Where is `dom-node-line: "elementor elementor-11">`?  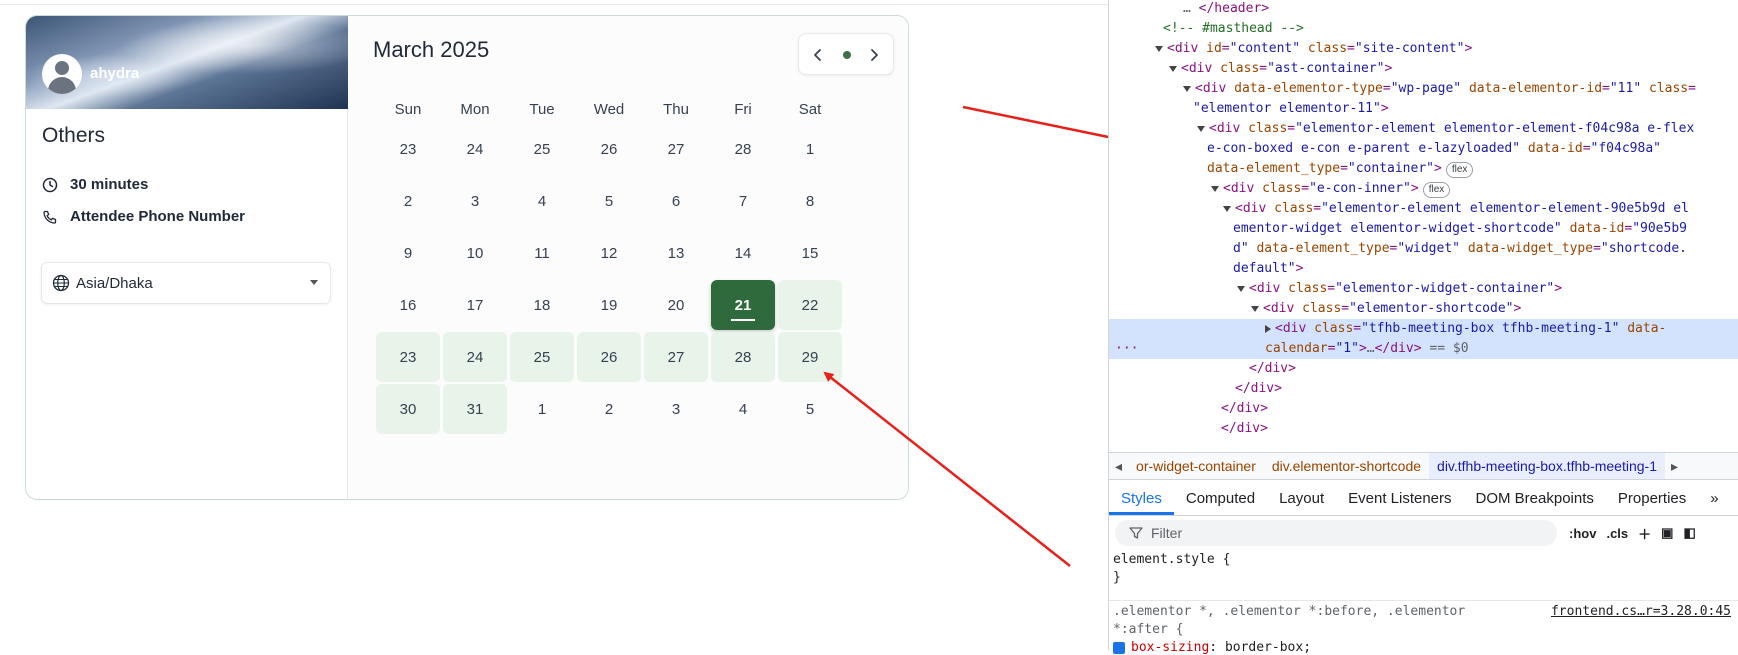 dom-node-line: "elementor elementor-11"> is located at coordinates (1423, 109).